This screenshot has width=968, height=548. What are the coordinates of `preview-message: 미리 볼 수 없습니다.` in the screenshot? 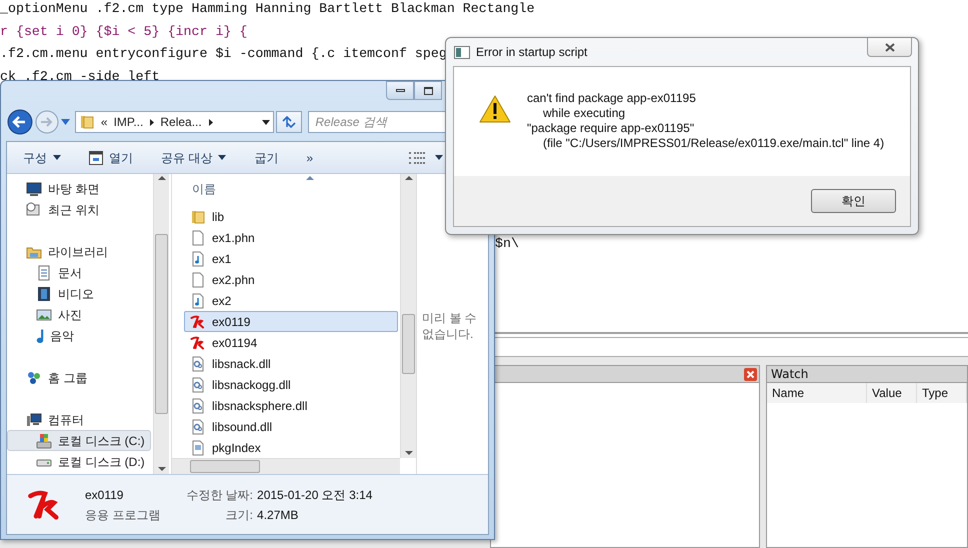 It's located at (450, 326).